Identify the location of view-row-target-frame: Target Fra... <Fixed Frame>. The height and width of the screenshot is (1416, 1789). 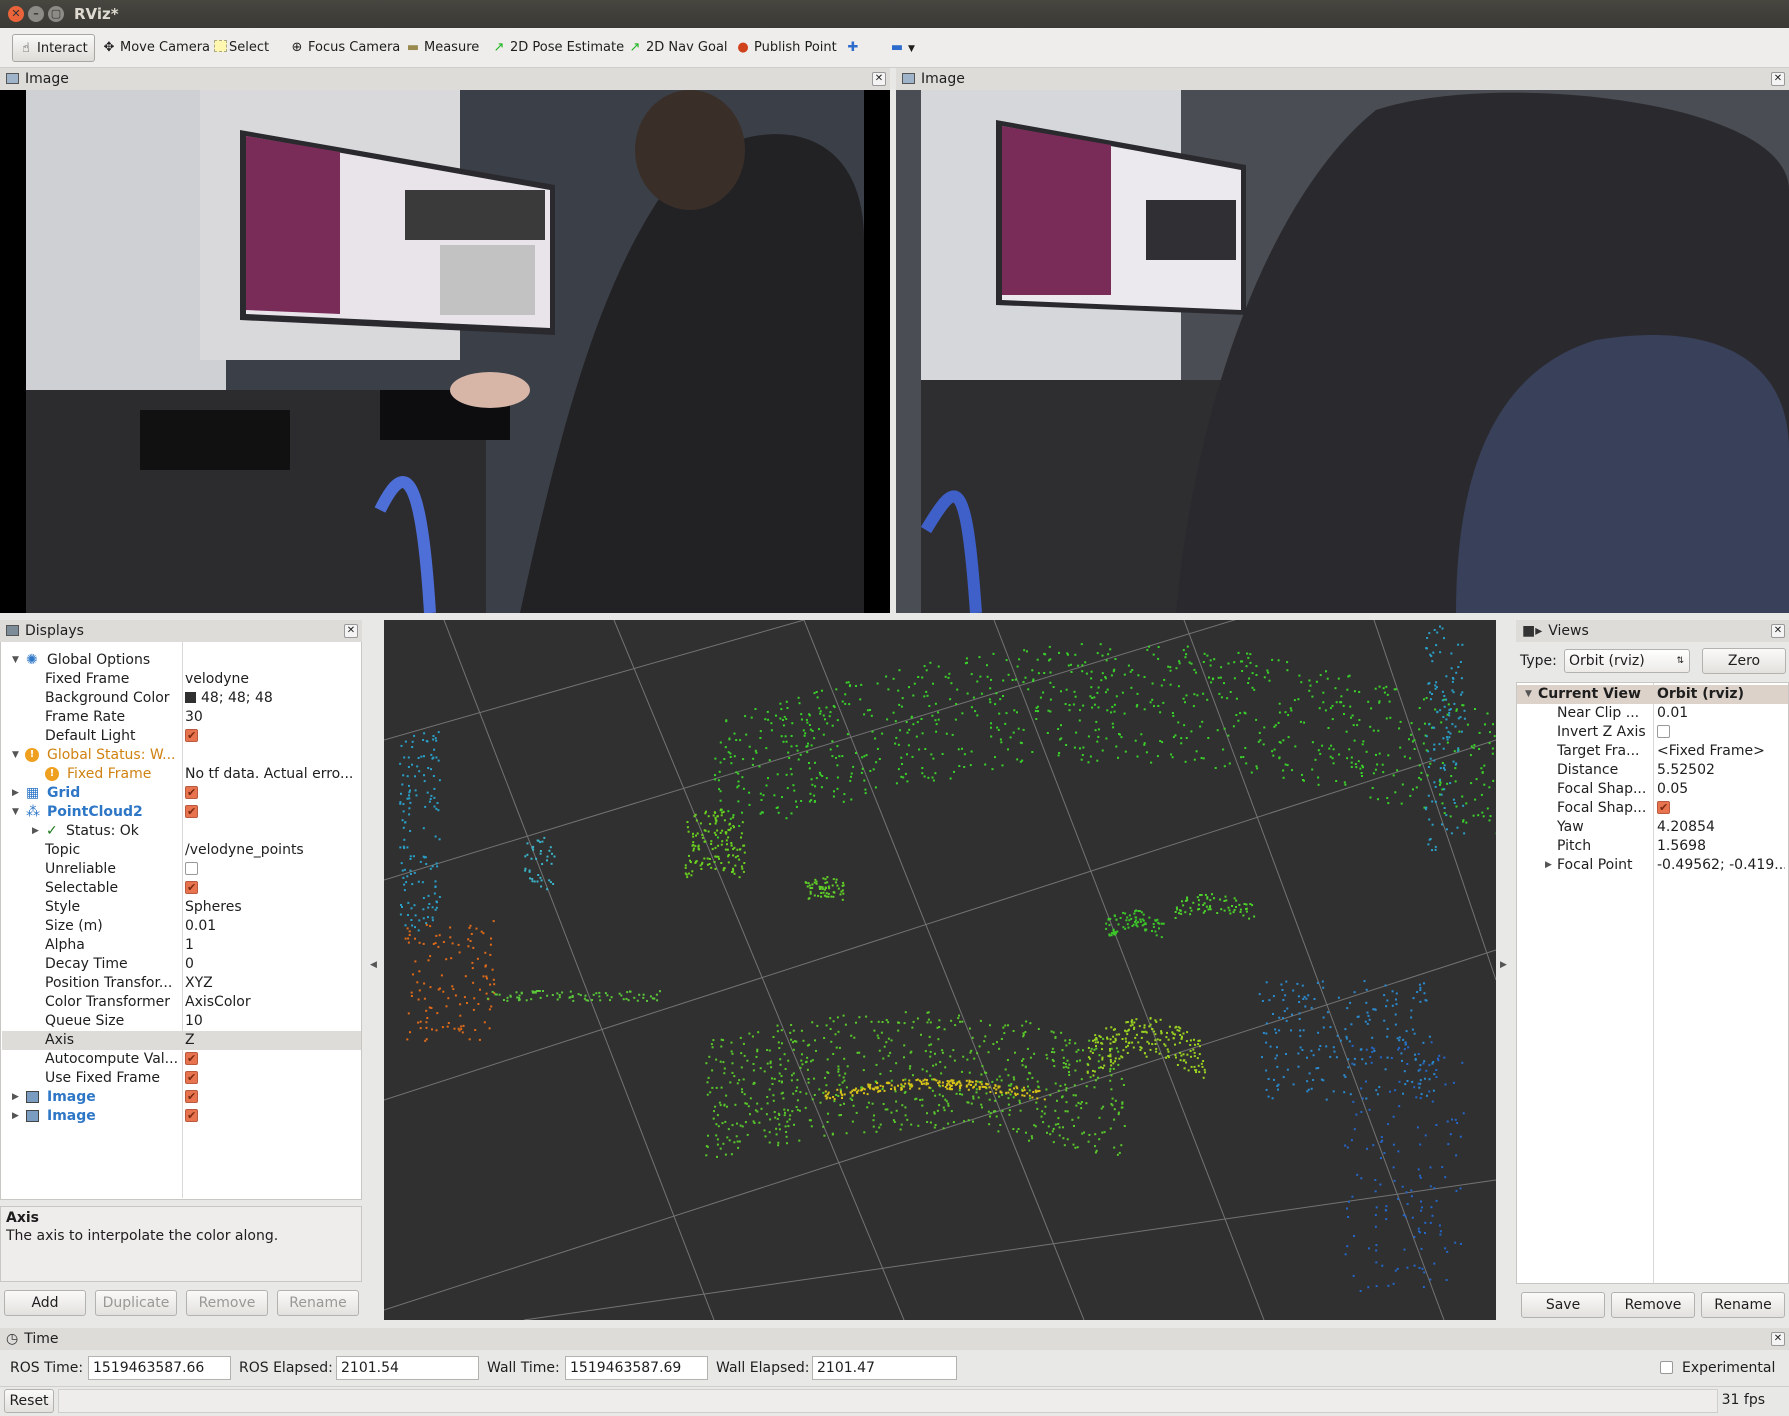
(1652, 751).